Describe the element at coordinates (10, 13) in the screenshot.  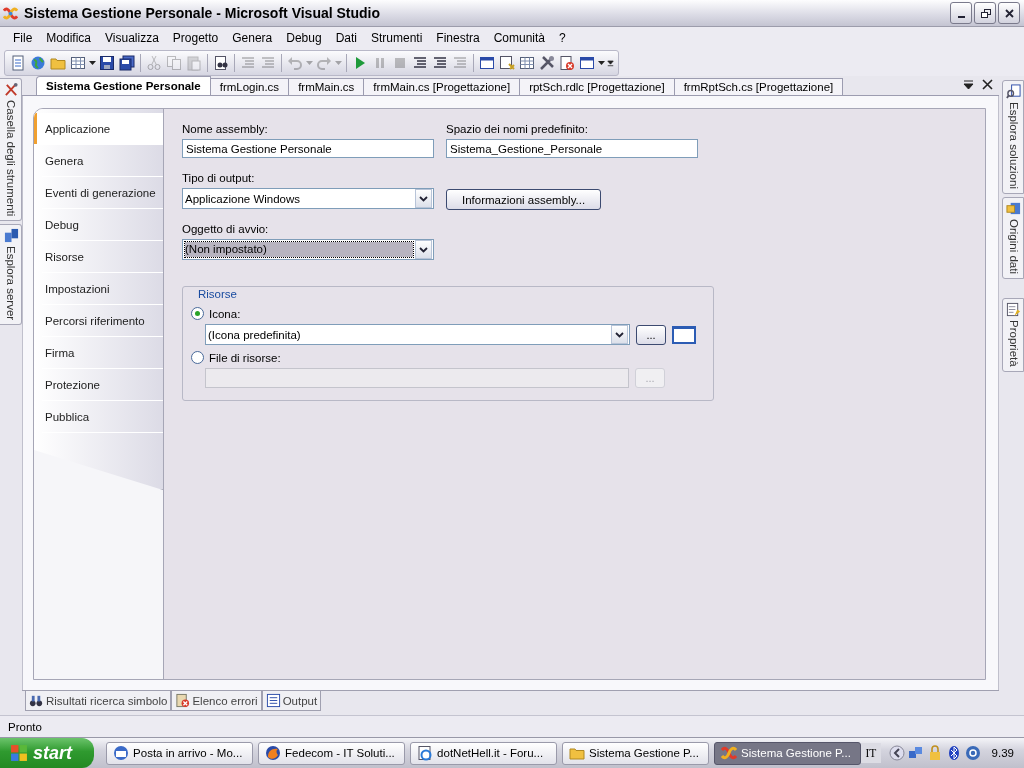
I see `visual-studio-logo-icon` at that location.